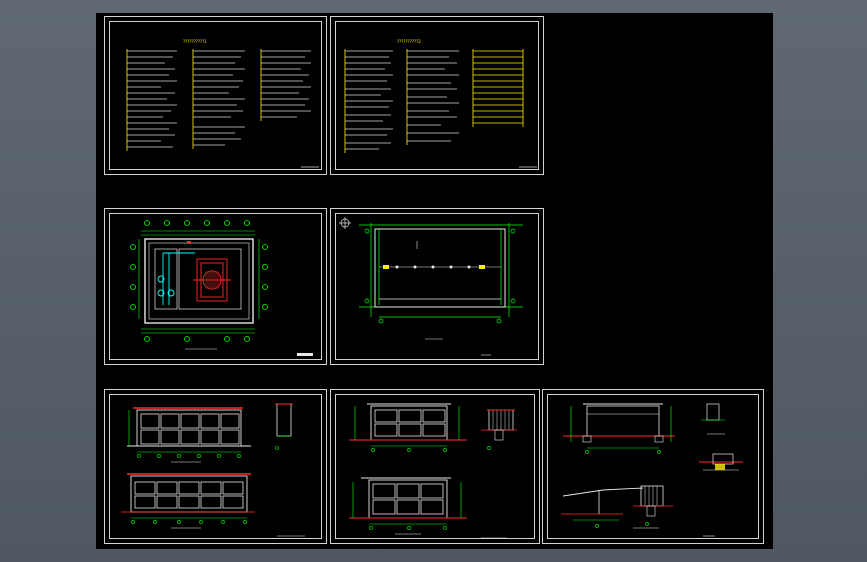 The width and height of the screenshot is (867, 562). I want to click on floor-plan-drawing, so click(221, 288).